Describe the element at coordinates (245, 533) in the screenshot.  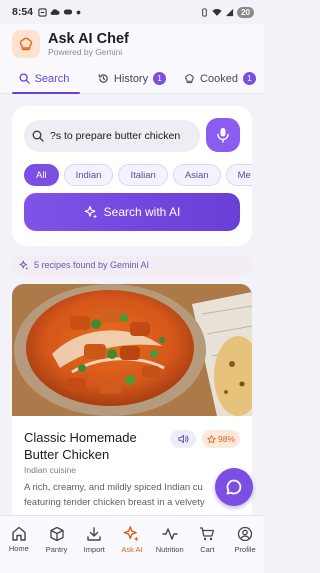
I see `profile-icon` at that location.